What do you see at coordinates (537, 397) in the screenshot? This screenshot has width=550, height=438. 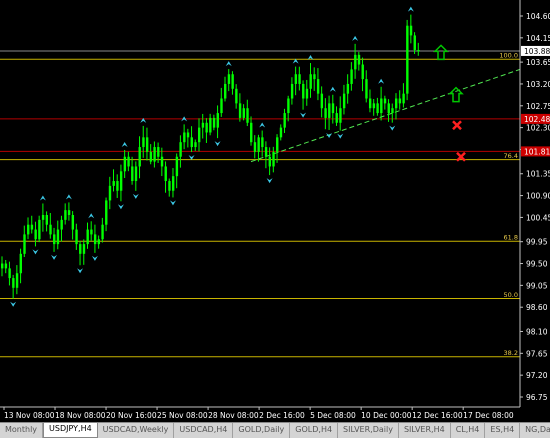 I see `y-tick-label: 96.75` at bounding box center [537, 397].